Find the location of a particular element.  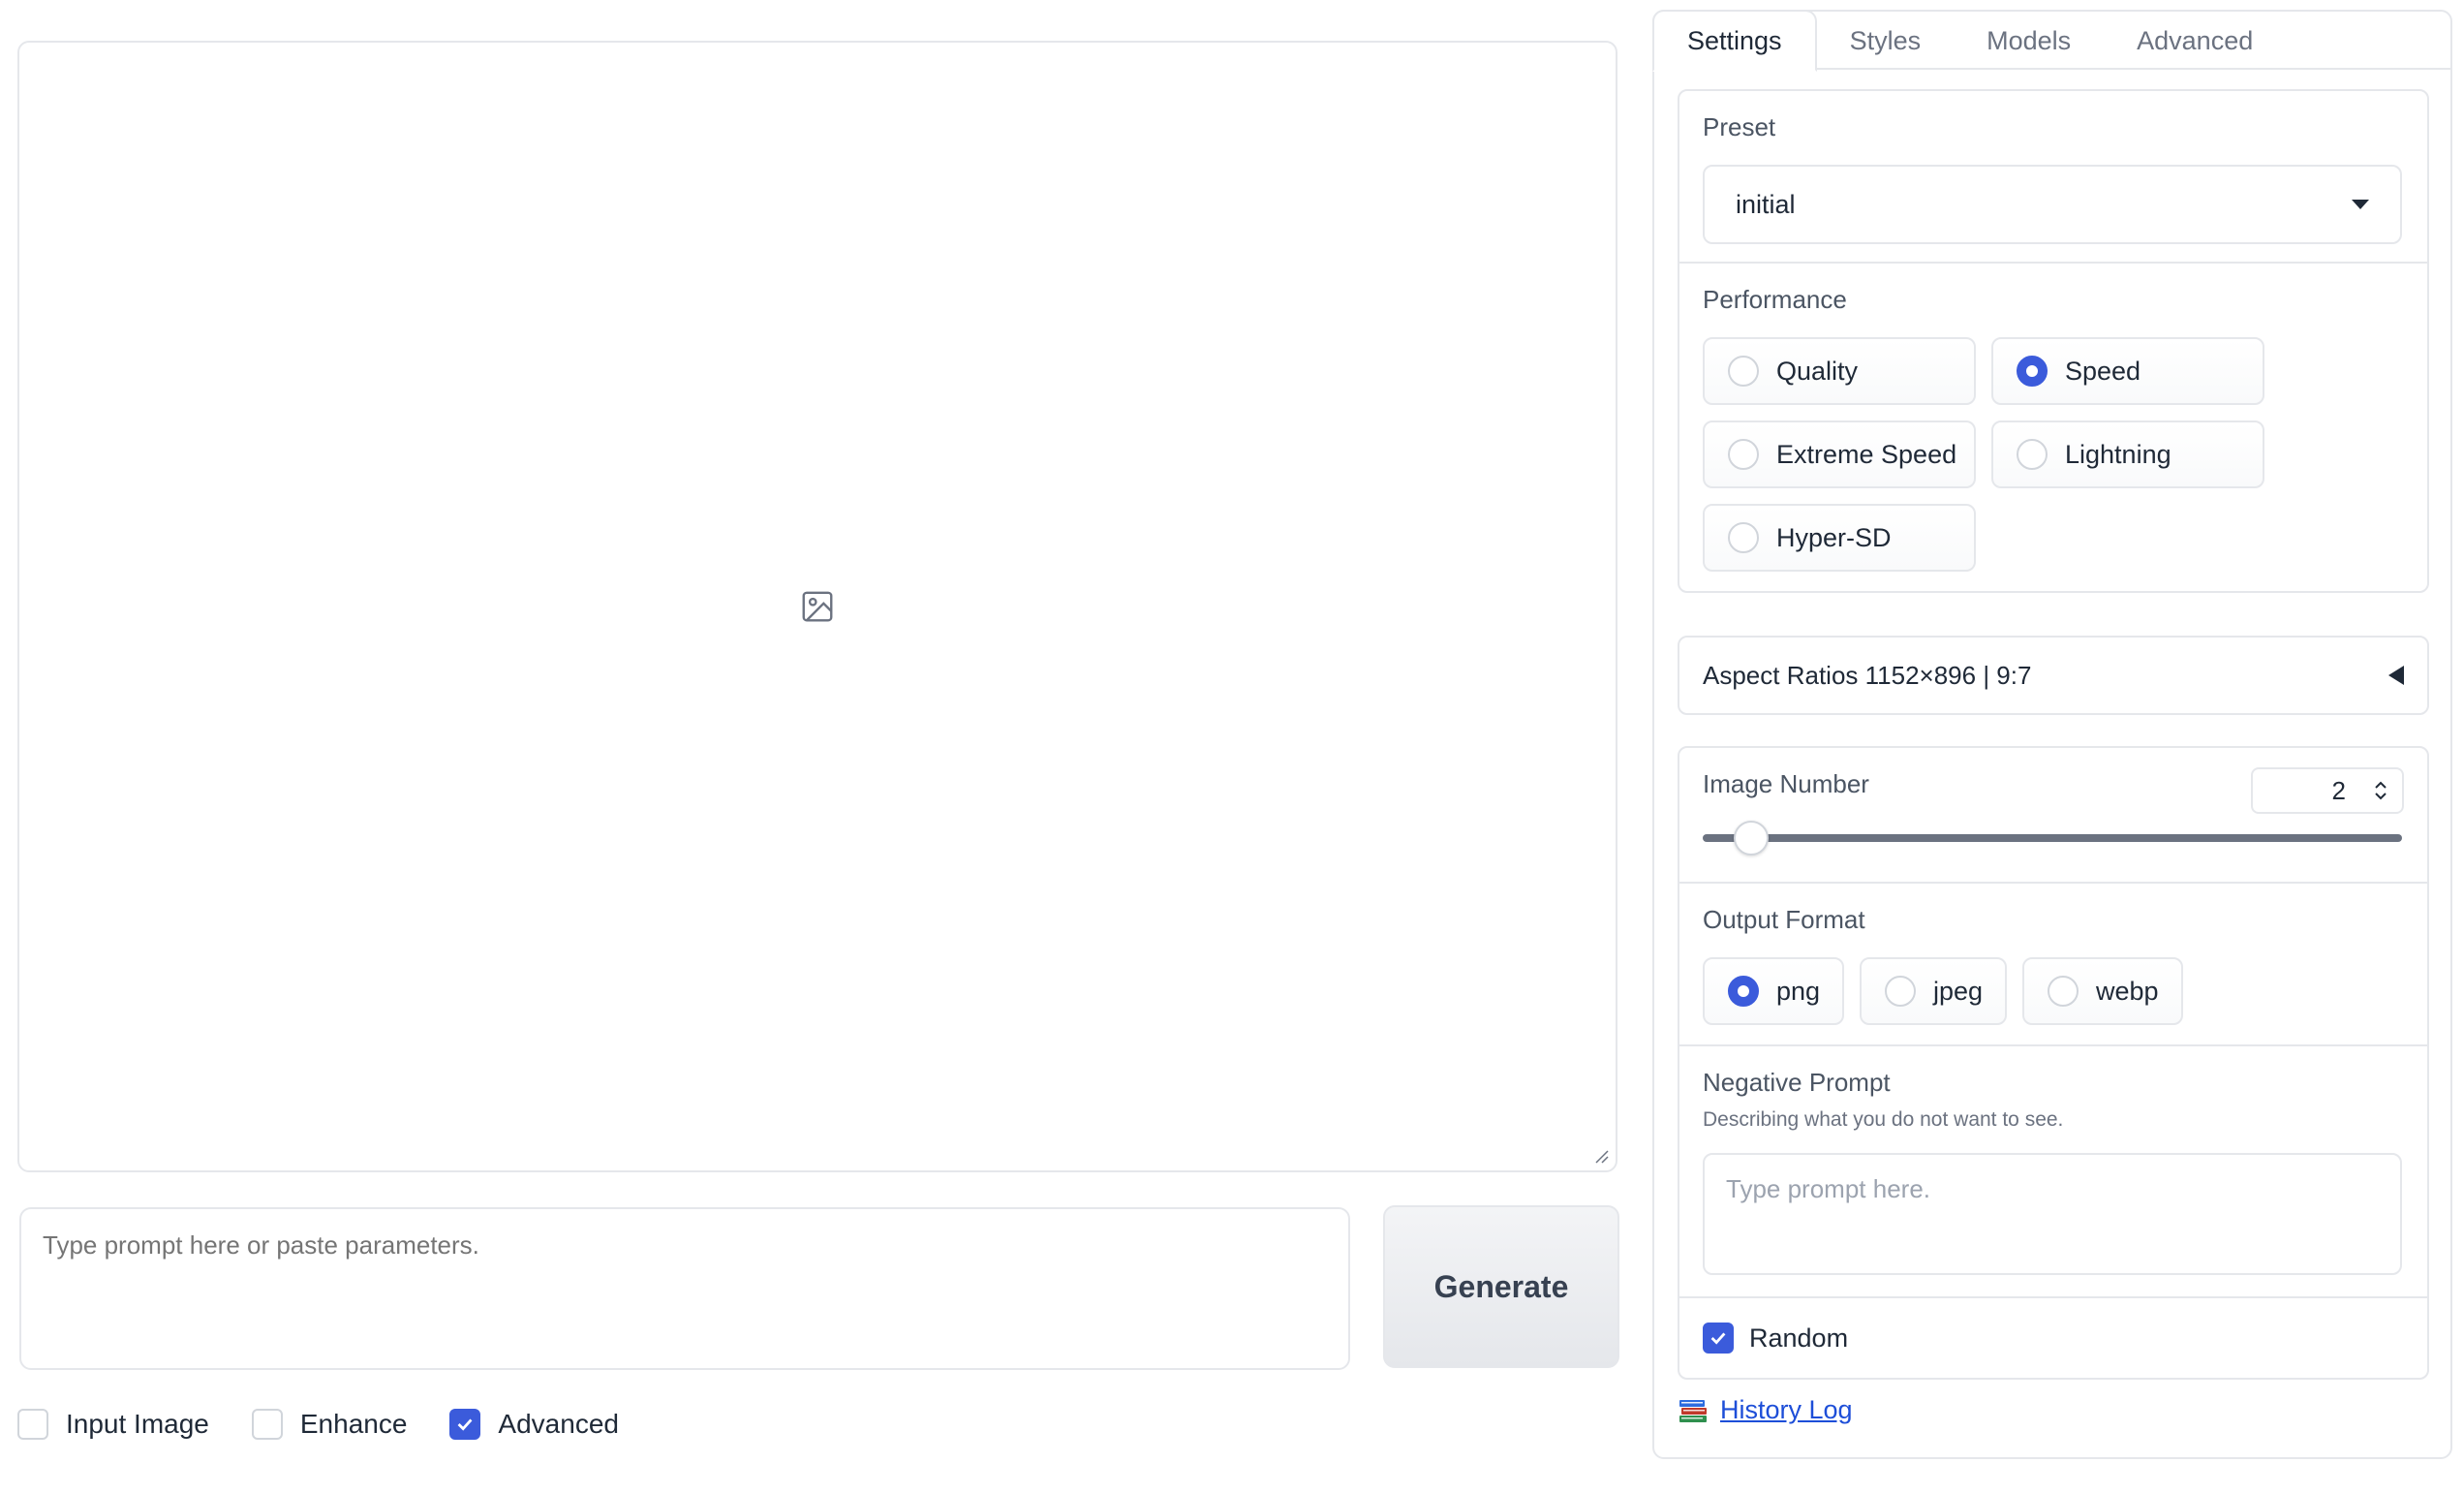

dropdown-caret-icon is located at coordinates (2360, 204).